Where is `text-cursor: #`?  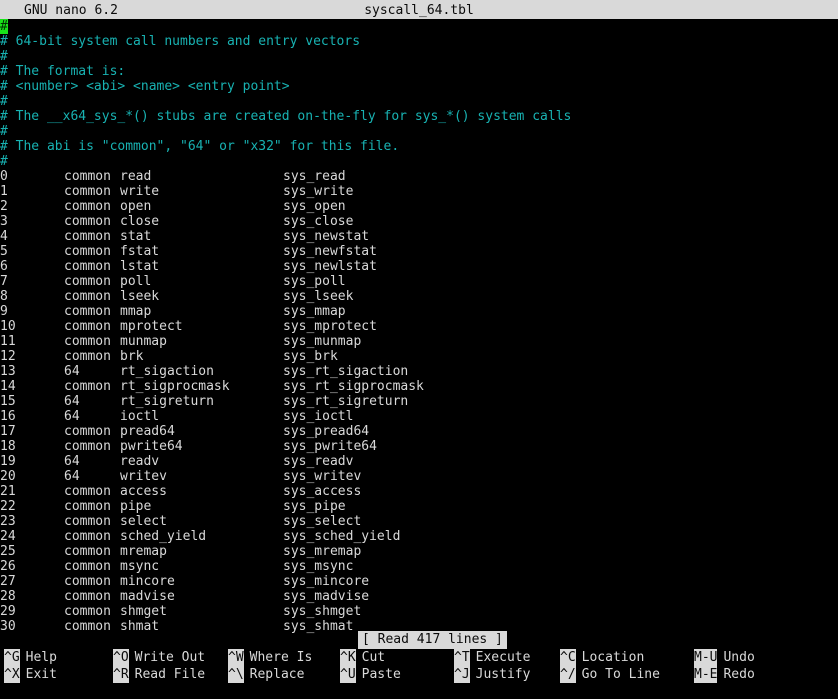
text-cursor: # is located at coordinates (4, 26).